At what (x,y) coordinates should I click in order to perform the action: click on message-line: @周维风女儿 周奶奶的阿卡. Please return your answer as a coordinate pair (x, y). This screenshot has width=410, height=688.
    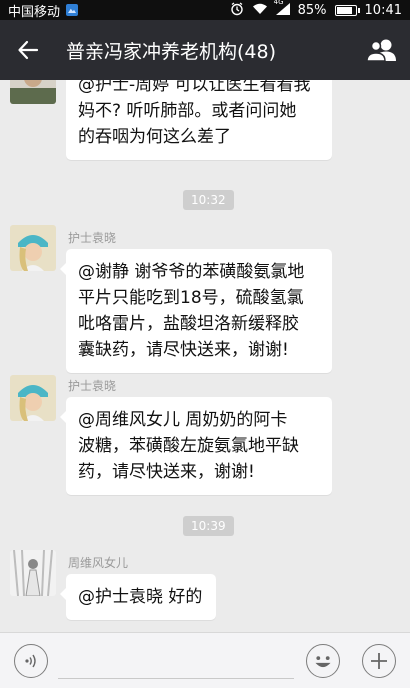
    Looking at the image, I should click on (183, 420).